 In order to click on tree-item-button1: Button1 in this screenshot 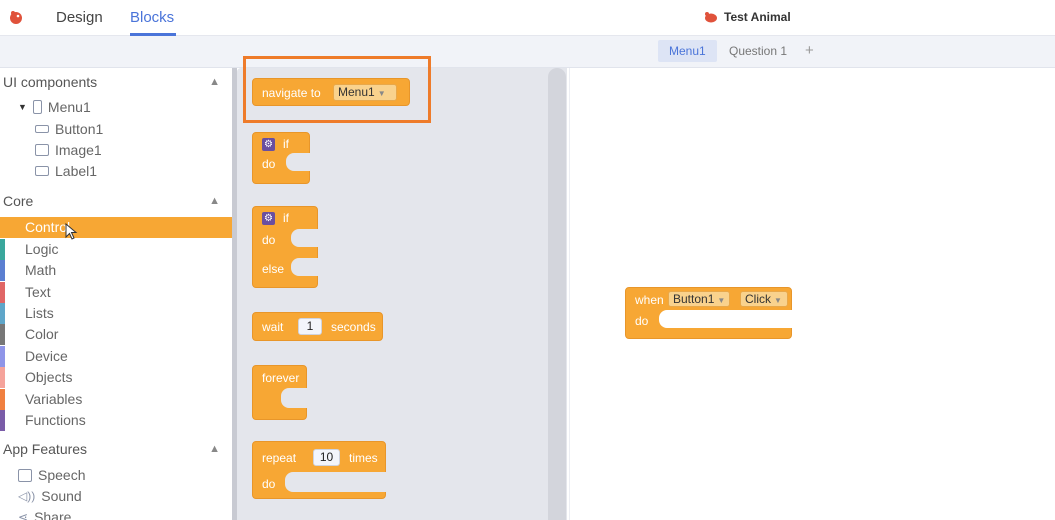, I will do `click(69, 129)`.